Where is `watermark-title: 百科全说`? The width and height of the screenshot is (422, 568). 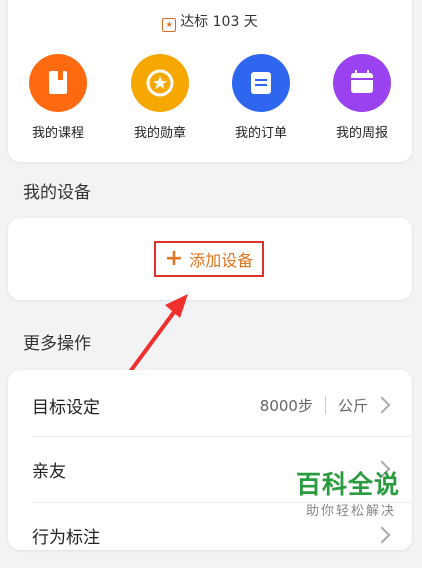
watermark-title: 百科全说 is located at coordinates (348, 484).